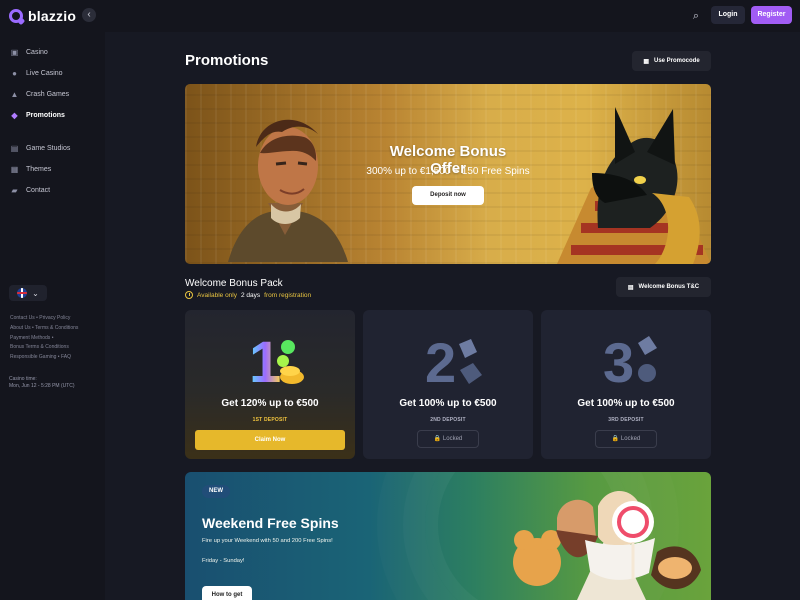 The width and height of the screenshot is (800, 600). I want to click on megaphone-icon: ◆, so click(14, 115).